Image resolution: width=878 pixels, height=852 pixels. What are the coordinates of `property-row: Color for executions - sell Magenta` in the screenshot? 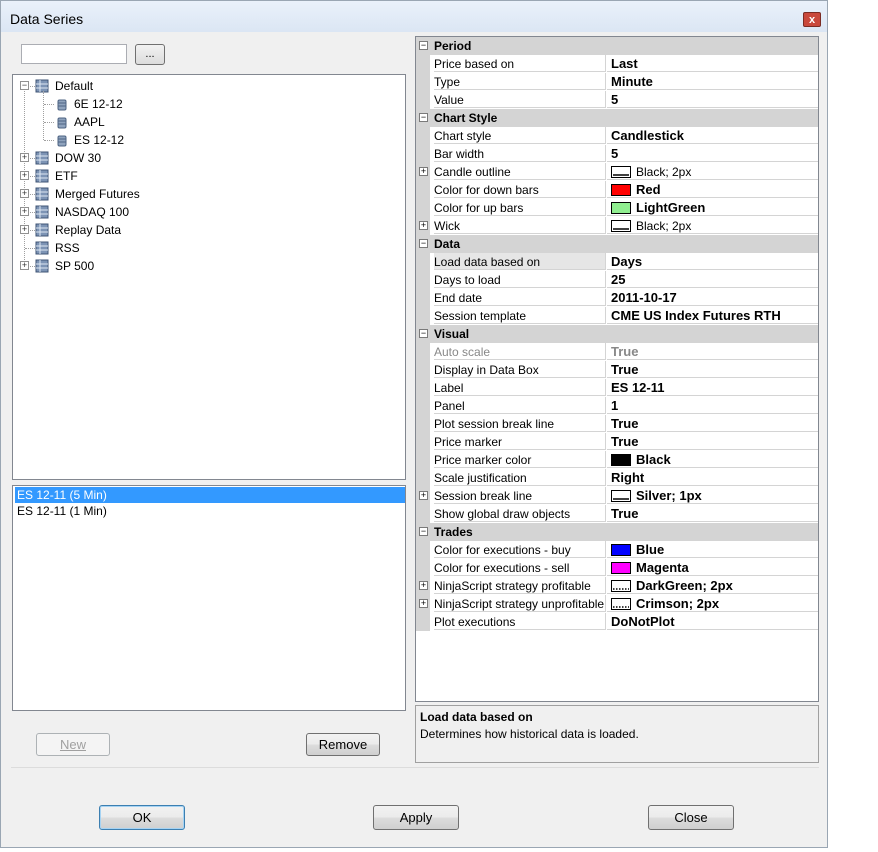 It's located at (617, 568).